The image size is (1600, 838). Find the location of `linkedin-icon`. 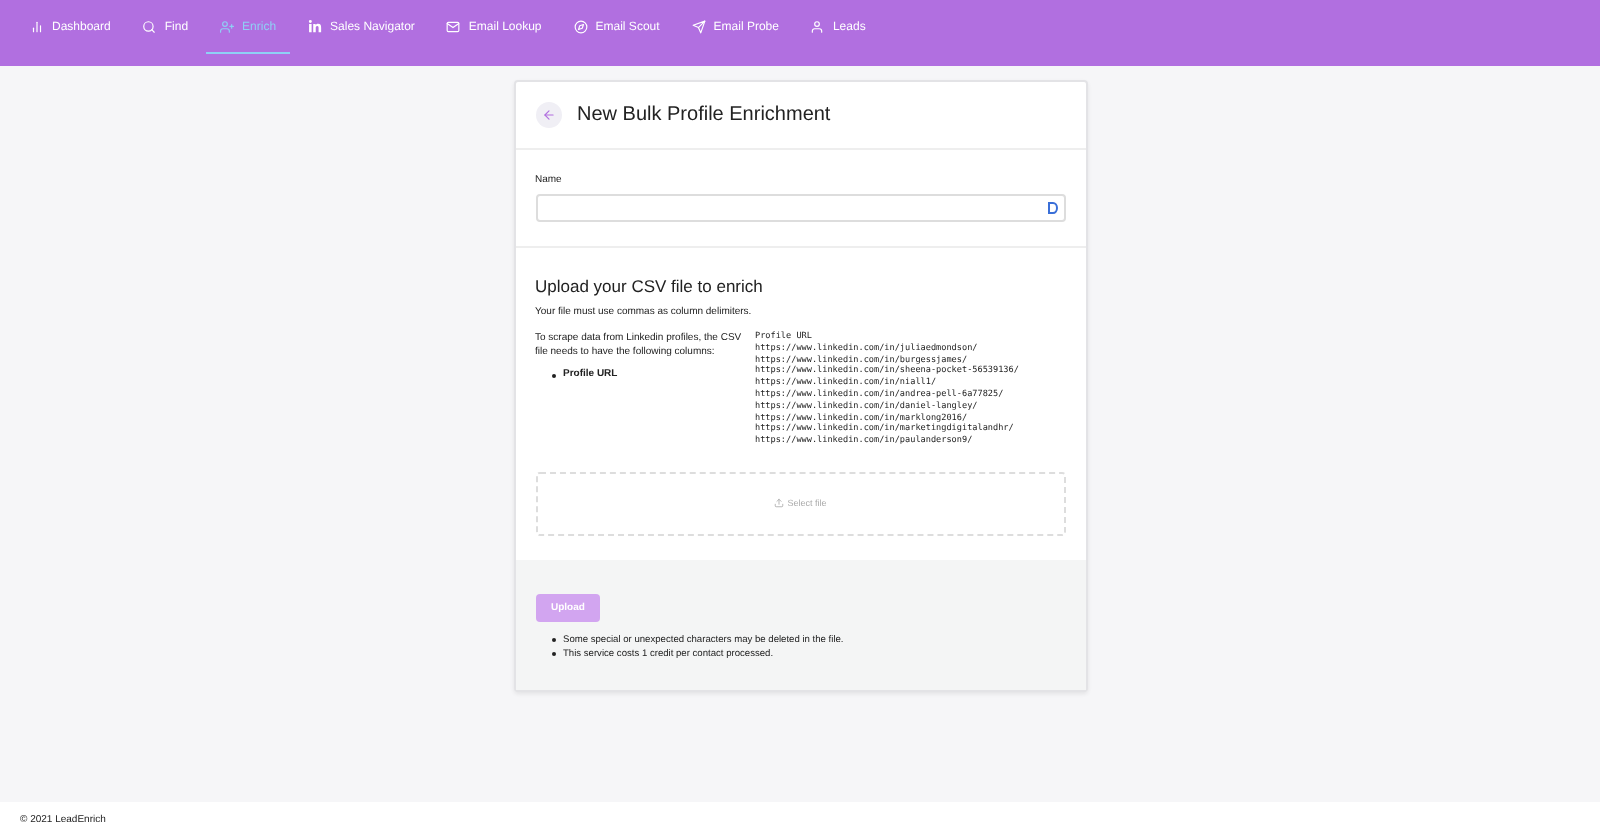

linkedin-icon is located at coordinates (315, 27).